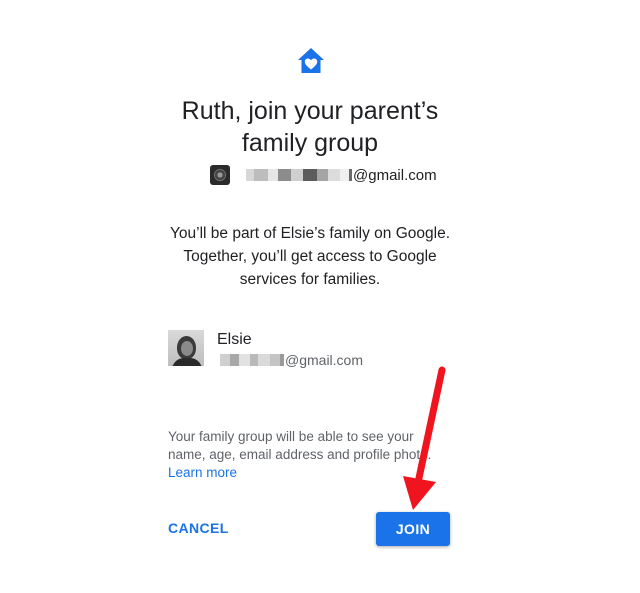  I want to click on signed-in-account: @gmail.com, so click(323, 175).